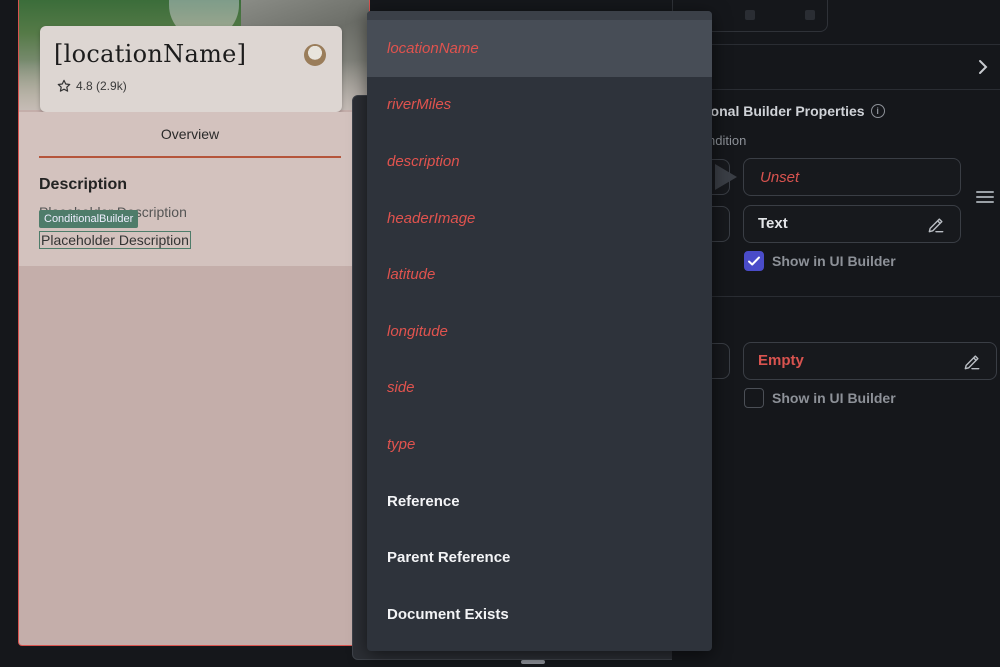 This screenshot has width=1000, height=667. What do you see at coordinates (539, 501) in the screenshot?
I see `menu-item-reference: Reference` at bounding box center [539, 501].